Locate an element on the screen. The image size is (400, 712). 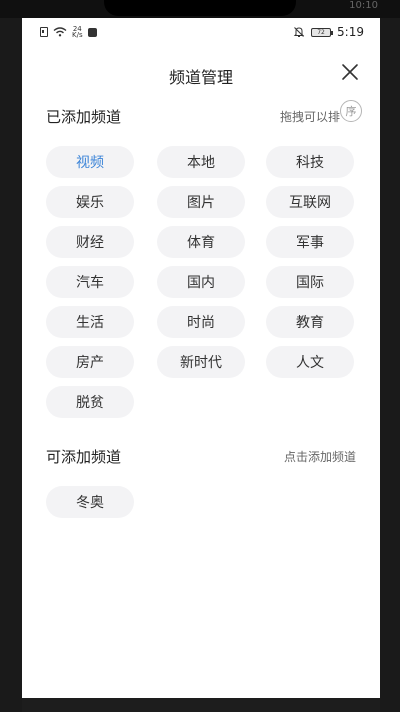
battery-icon: 72 is located at coordinates (322, 32).